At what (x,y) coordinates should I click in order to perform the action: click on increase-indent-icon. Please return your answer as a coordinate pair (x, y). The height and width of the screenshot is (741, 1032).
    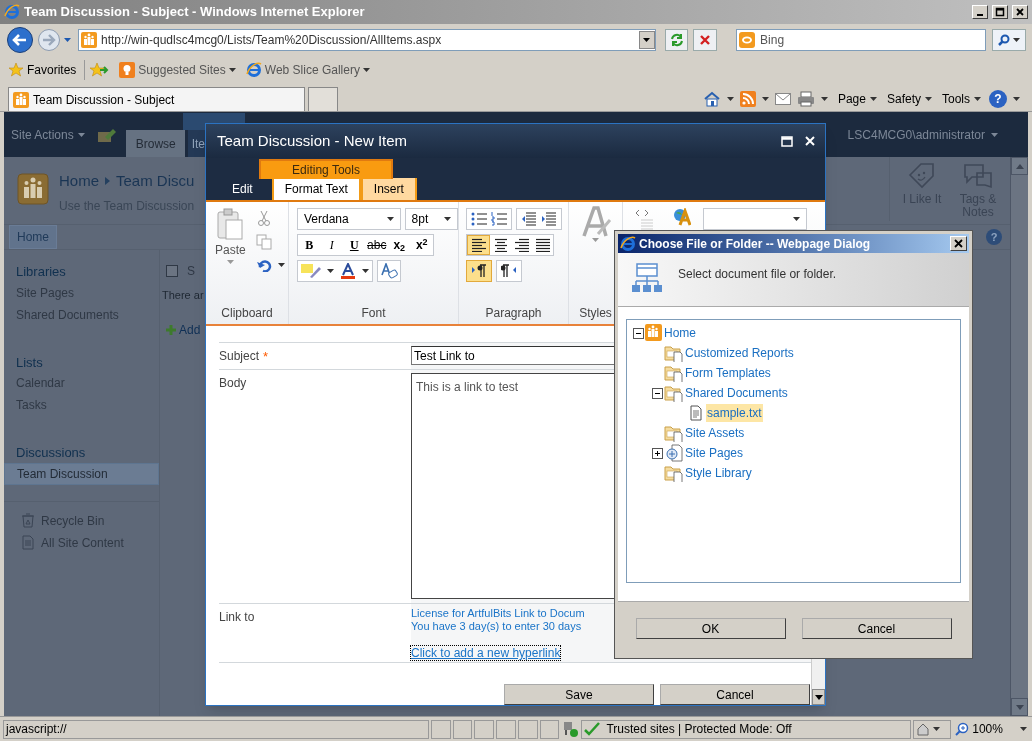
    Looking at the image, I should click on (549, 219).